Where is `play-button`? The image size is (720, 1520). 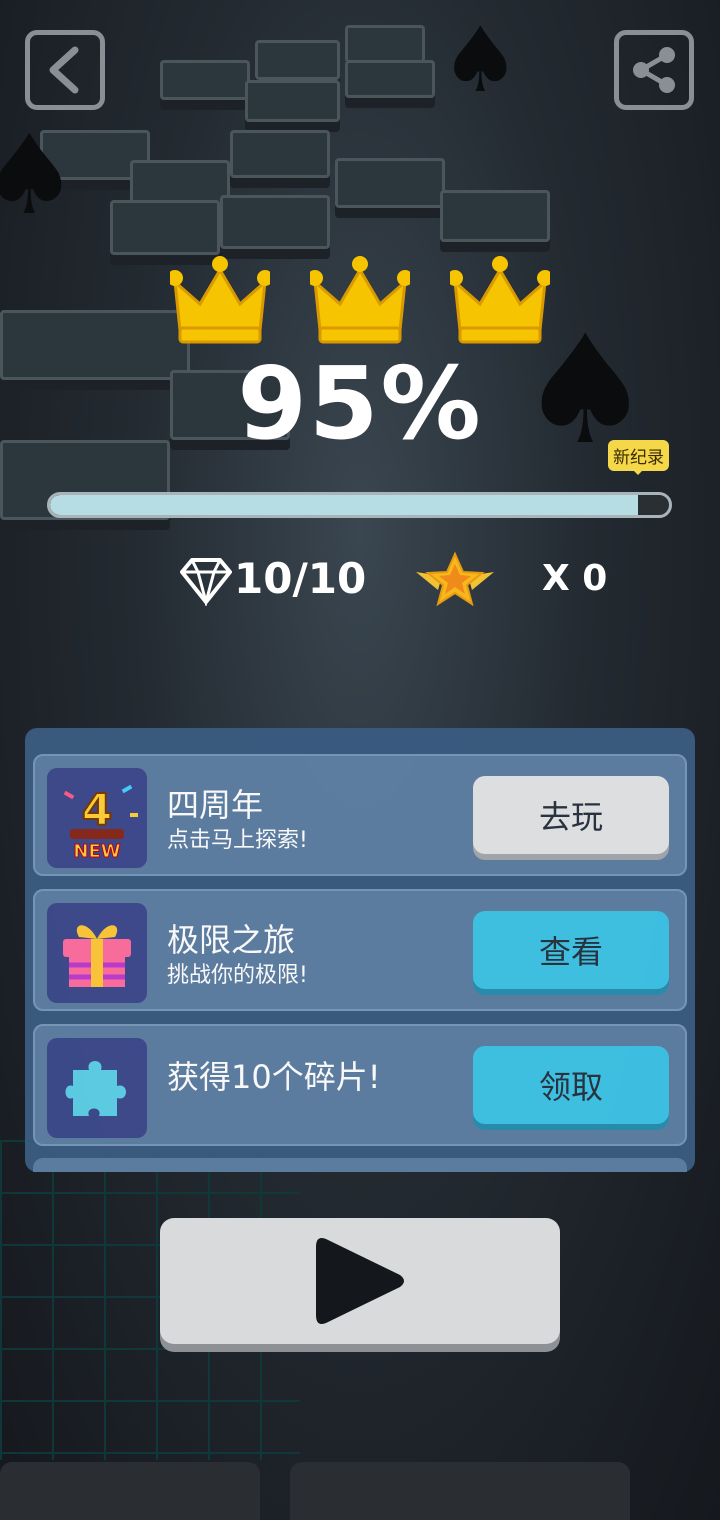 play-button is located at coordinates (360, 1281).